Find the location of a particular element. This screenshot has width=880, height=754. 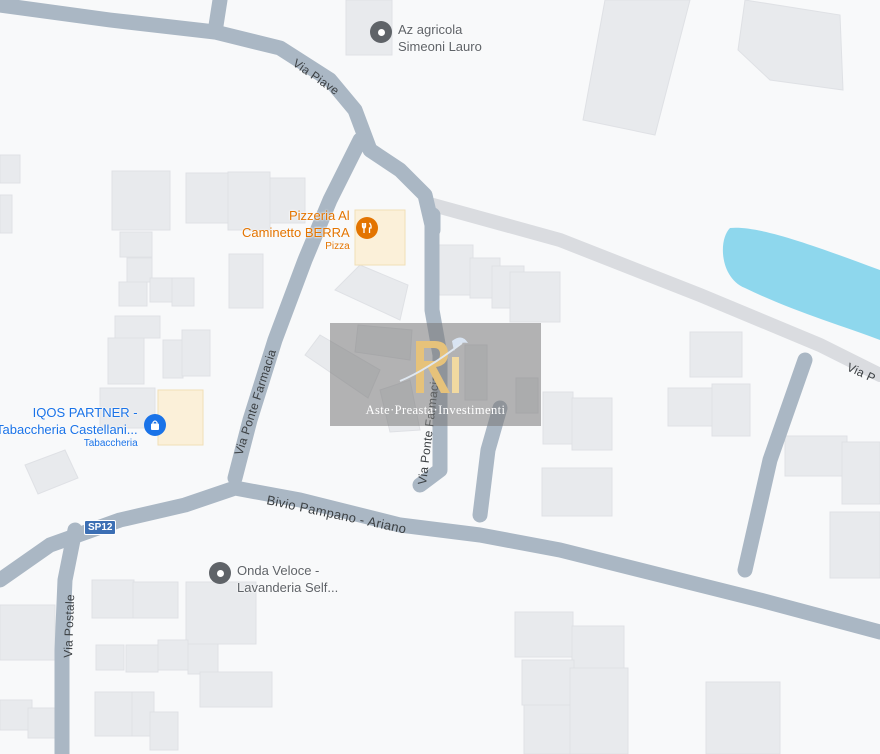

road-label-via-postale: Via Postale is located at coordinates (69, 626).